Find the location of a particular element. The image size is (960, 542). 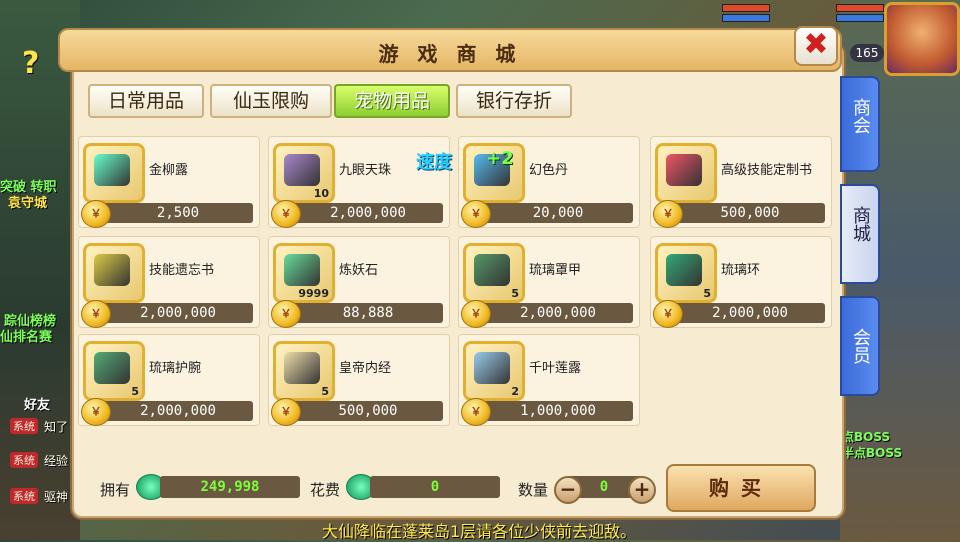

item-icon: 9999 is located at coordinates (304, 273).